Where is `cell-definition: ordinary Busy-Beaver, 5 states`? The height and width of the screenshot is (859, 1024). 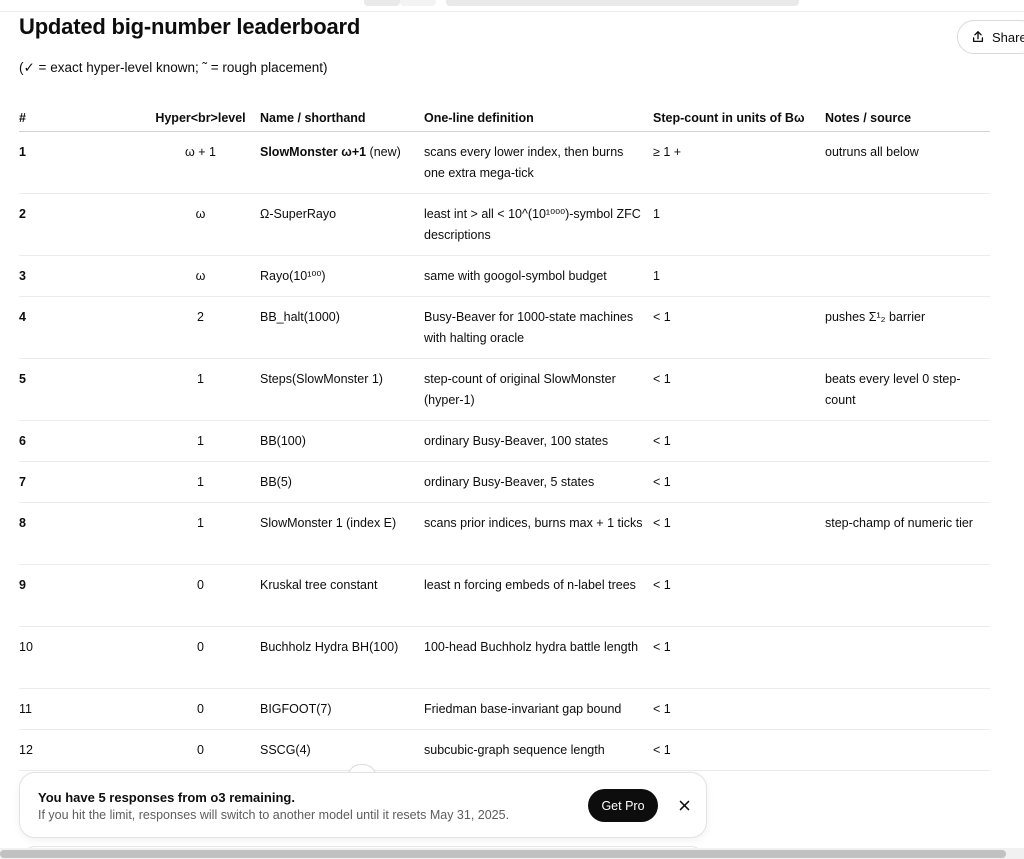
cell-definition: ordinary Busy-Beaver, 5 states is located at coordinates (538, 482).